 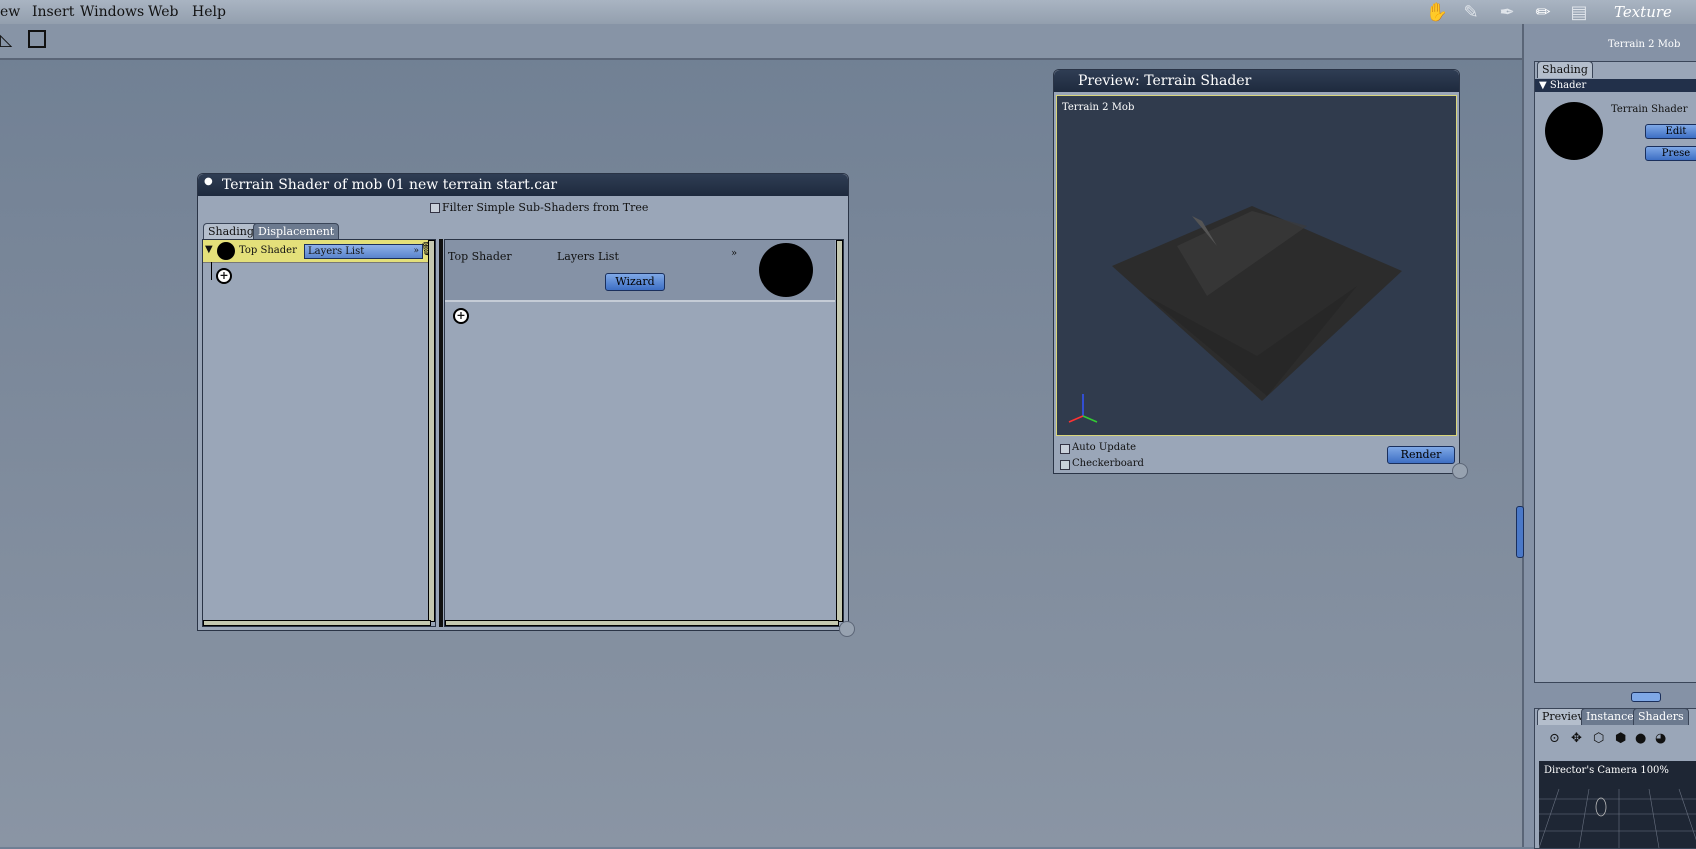 What do you see at coordinates (1257, 303) in the screenshot?
I see `terrain-render` at bounding box center [1257, 303].